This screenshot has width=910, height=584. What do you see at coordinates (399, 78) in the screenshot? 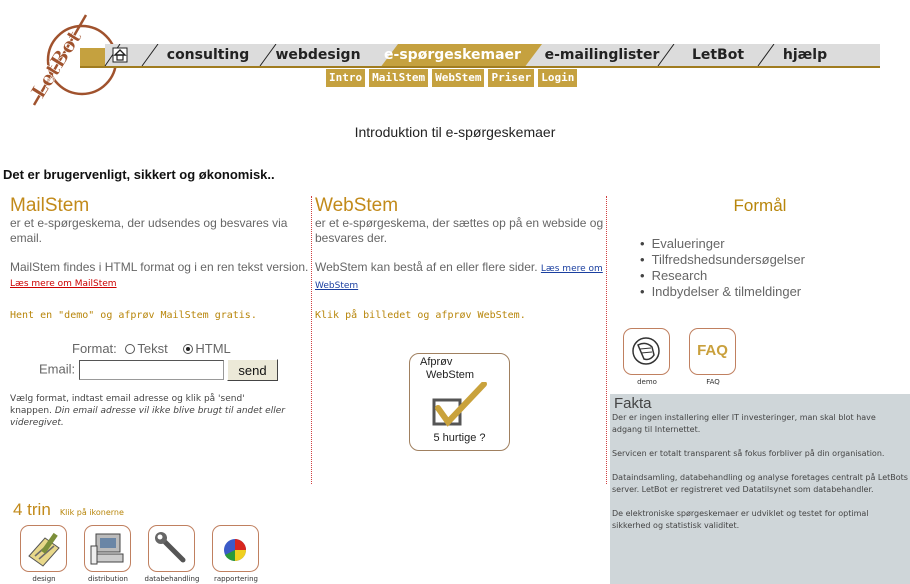
I see `subnav-mailstem: MailStem` at bounding box center [399, 78].